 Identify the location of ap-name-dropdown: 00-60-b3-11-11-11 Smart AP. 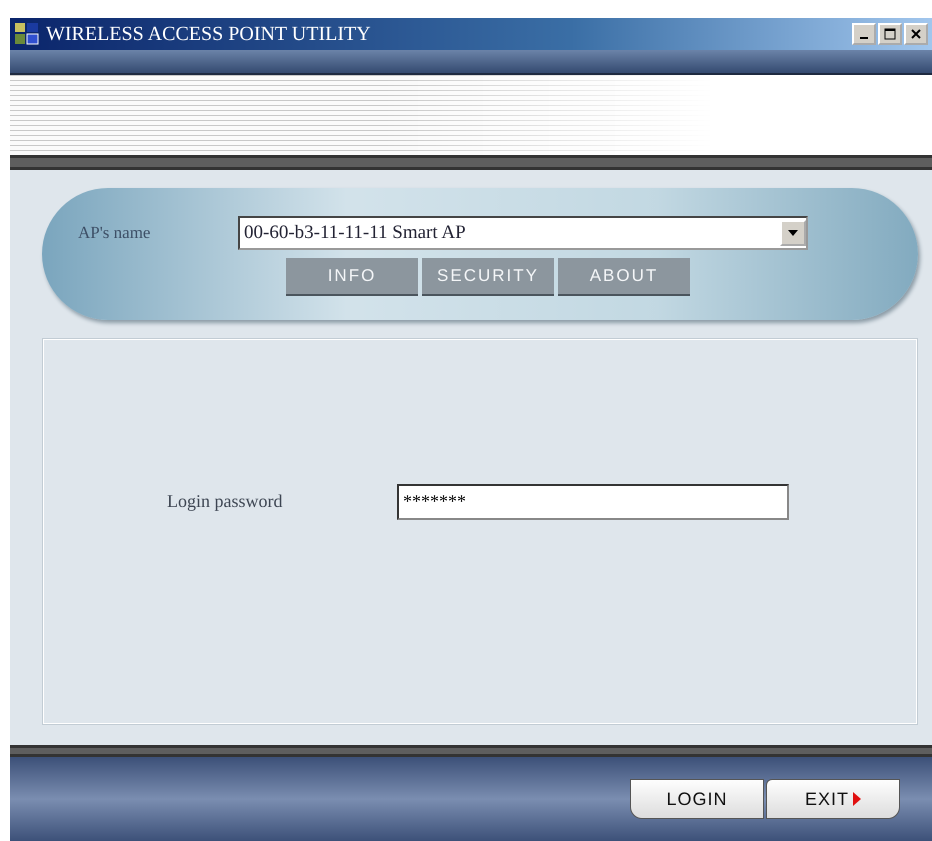
(523, 233).